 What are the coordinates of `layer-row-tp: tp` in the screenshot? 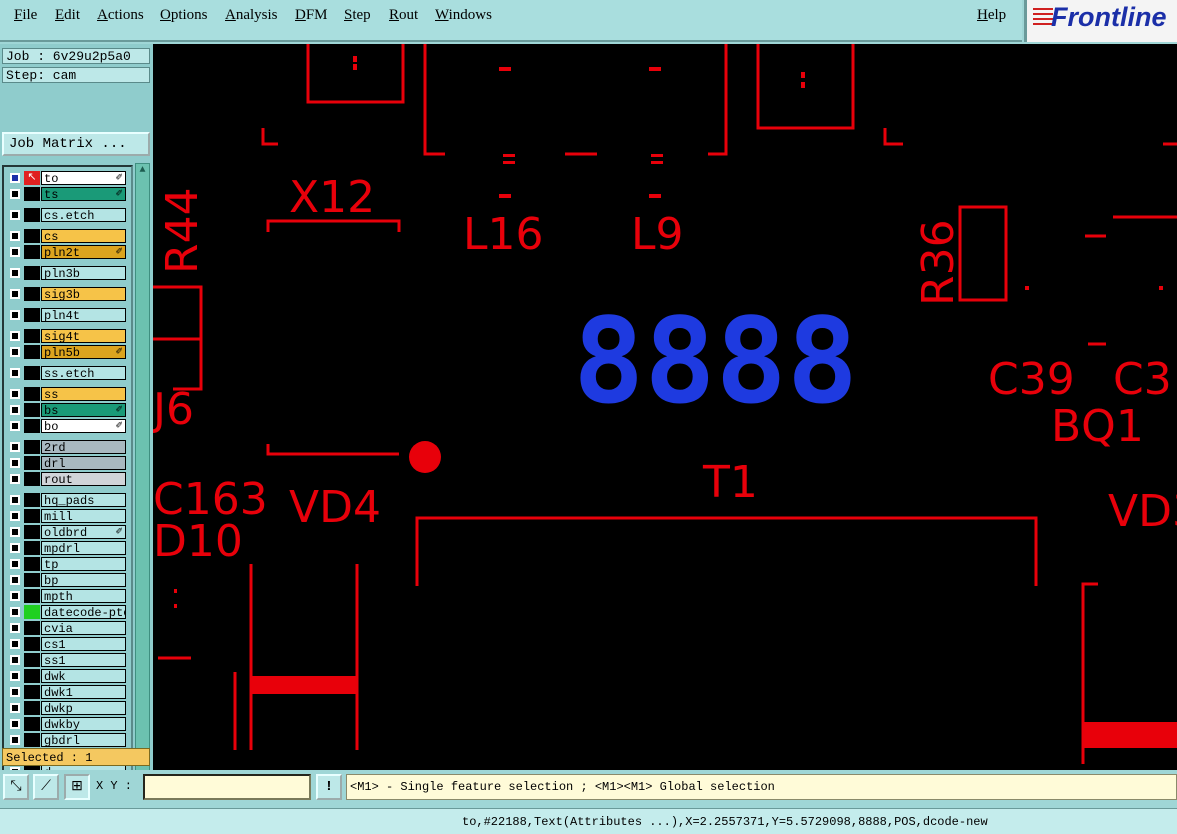 It's located at (67, 564).